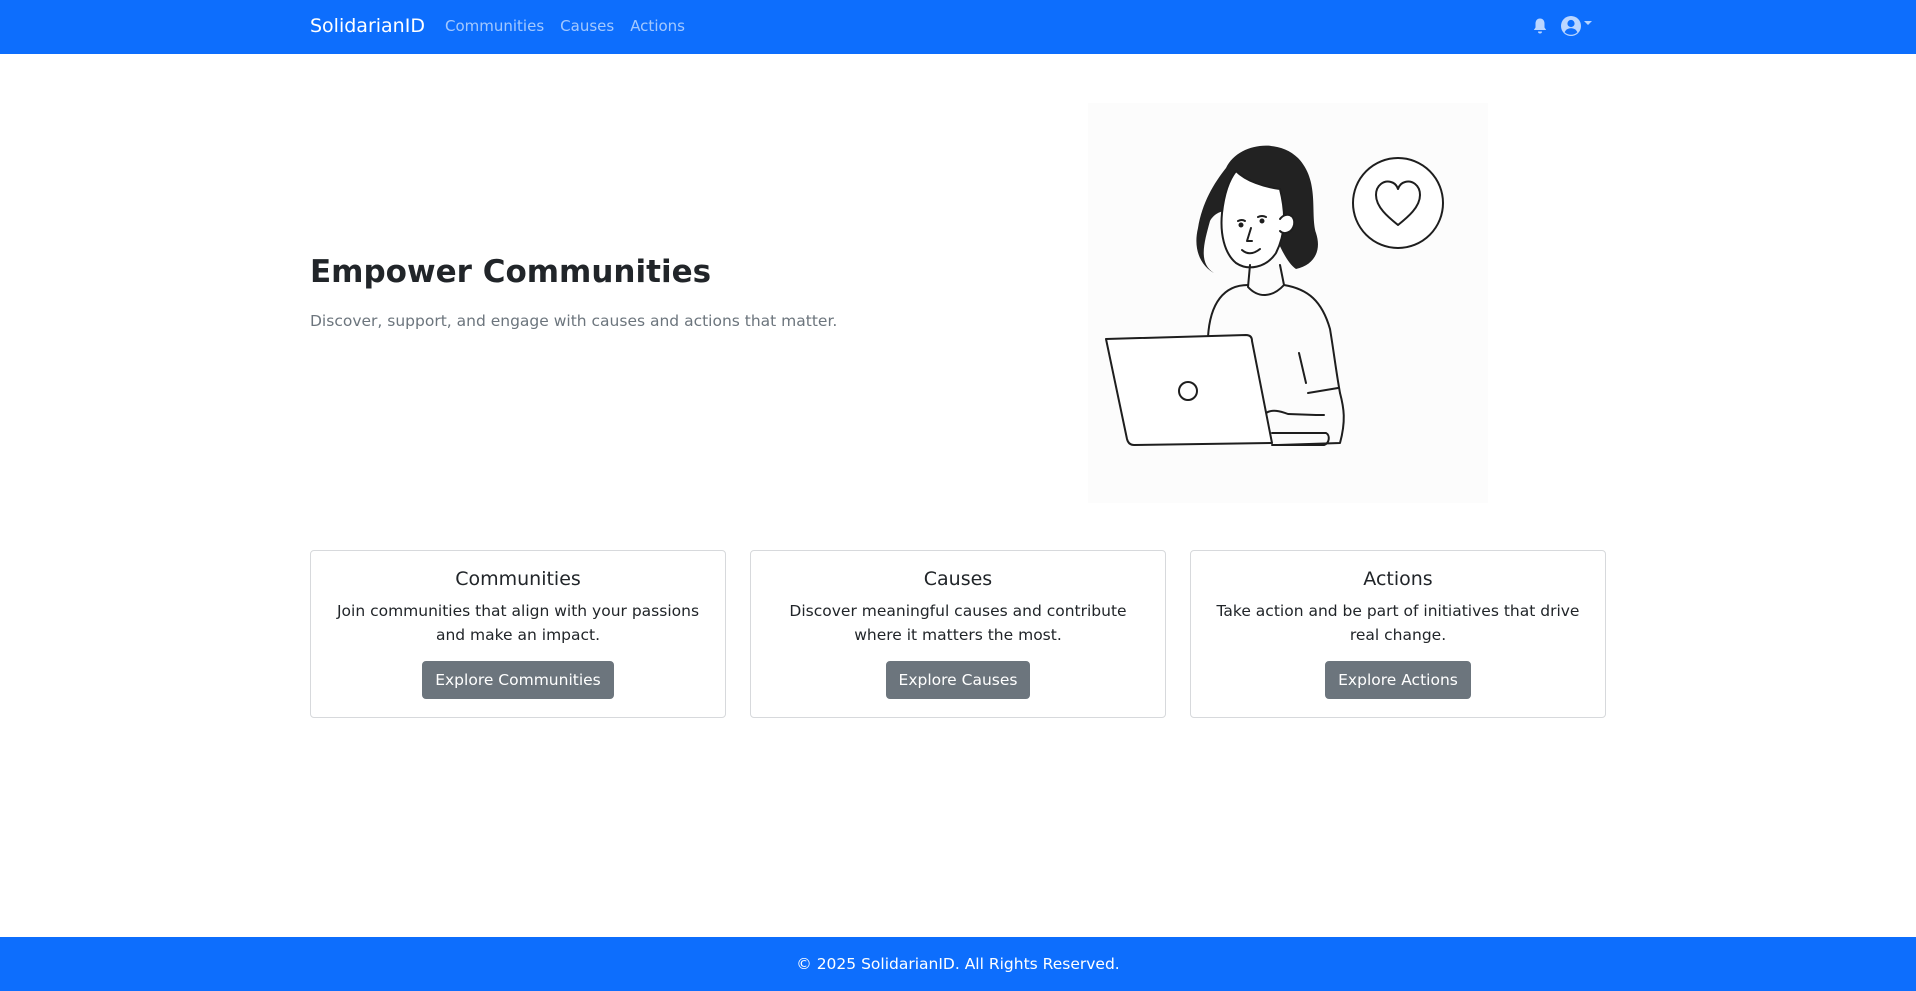 This screenshot has width=1916, height=991. What do you see at coordinates (1571, 26) in the screenshot?
I see `user-circle-icon` at bounding box center [1571, 26].